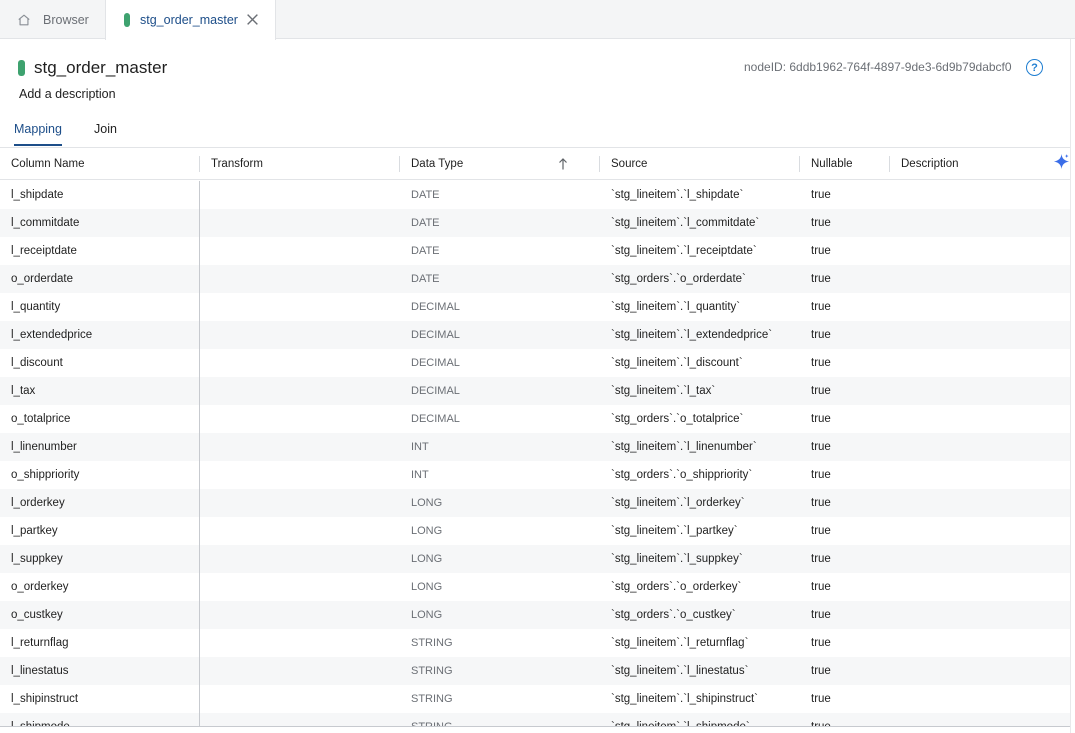 This screenshot has width=1075, height=733. What do you see at coordinates (67, 94) in the screenshot?
I see `add-description-link: Add a description` at bounding box center [67, 94].